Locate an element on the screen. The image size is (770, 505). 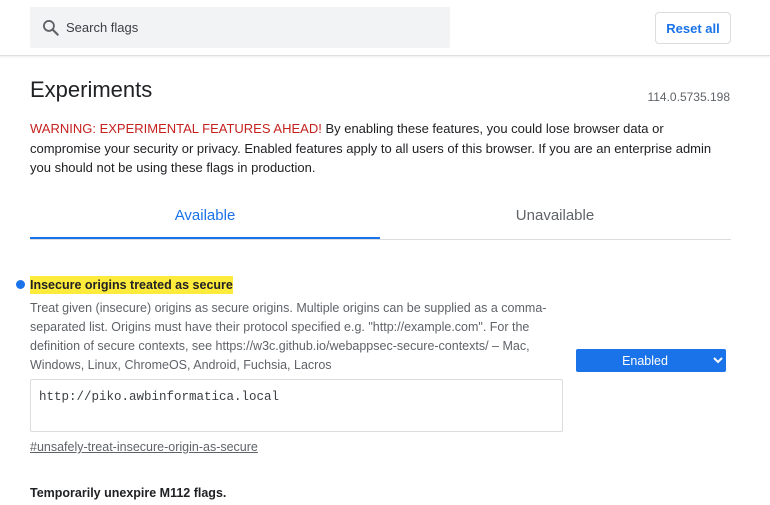
flag-title: Insecure origins treated as secure is located at coordinates (131, 285).